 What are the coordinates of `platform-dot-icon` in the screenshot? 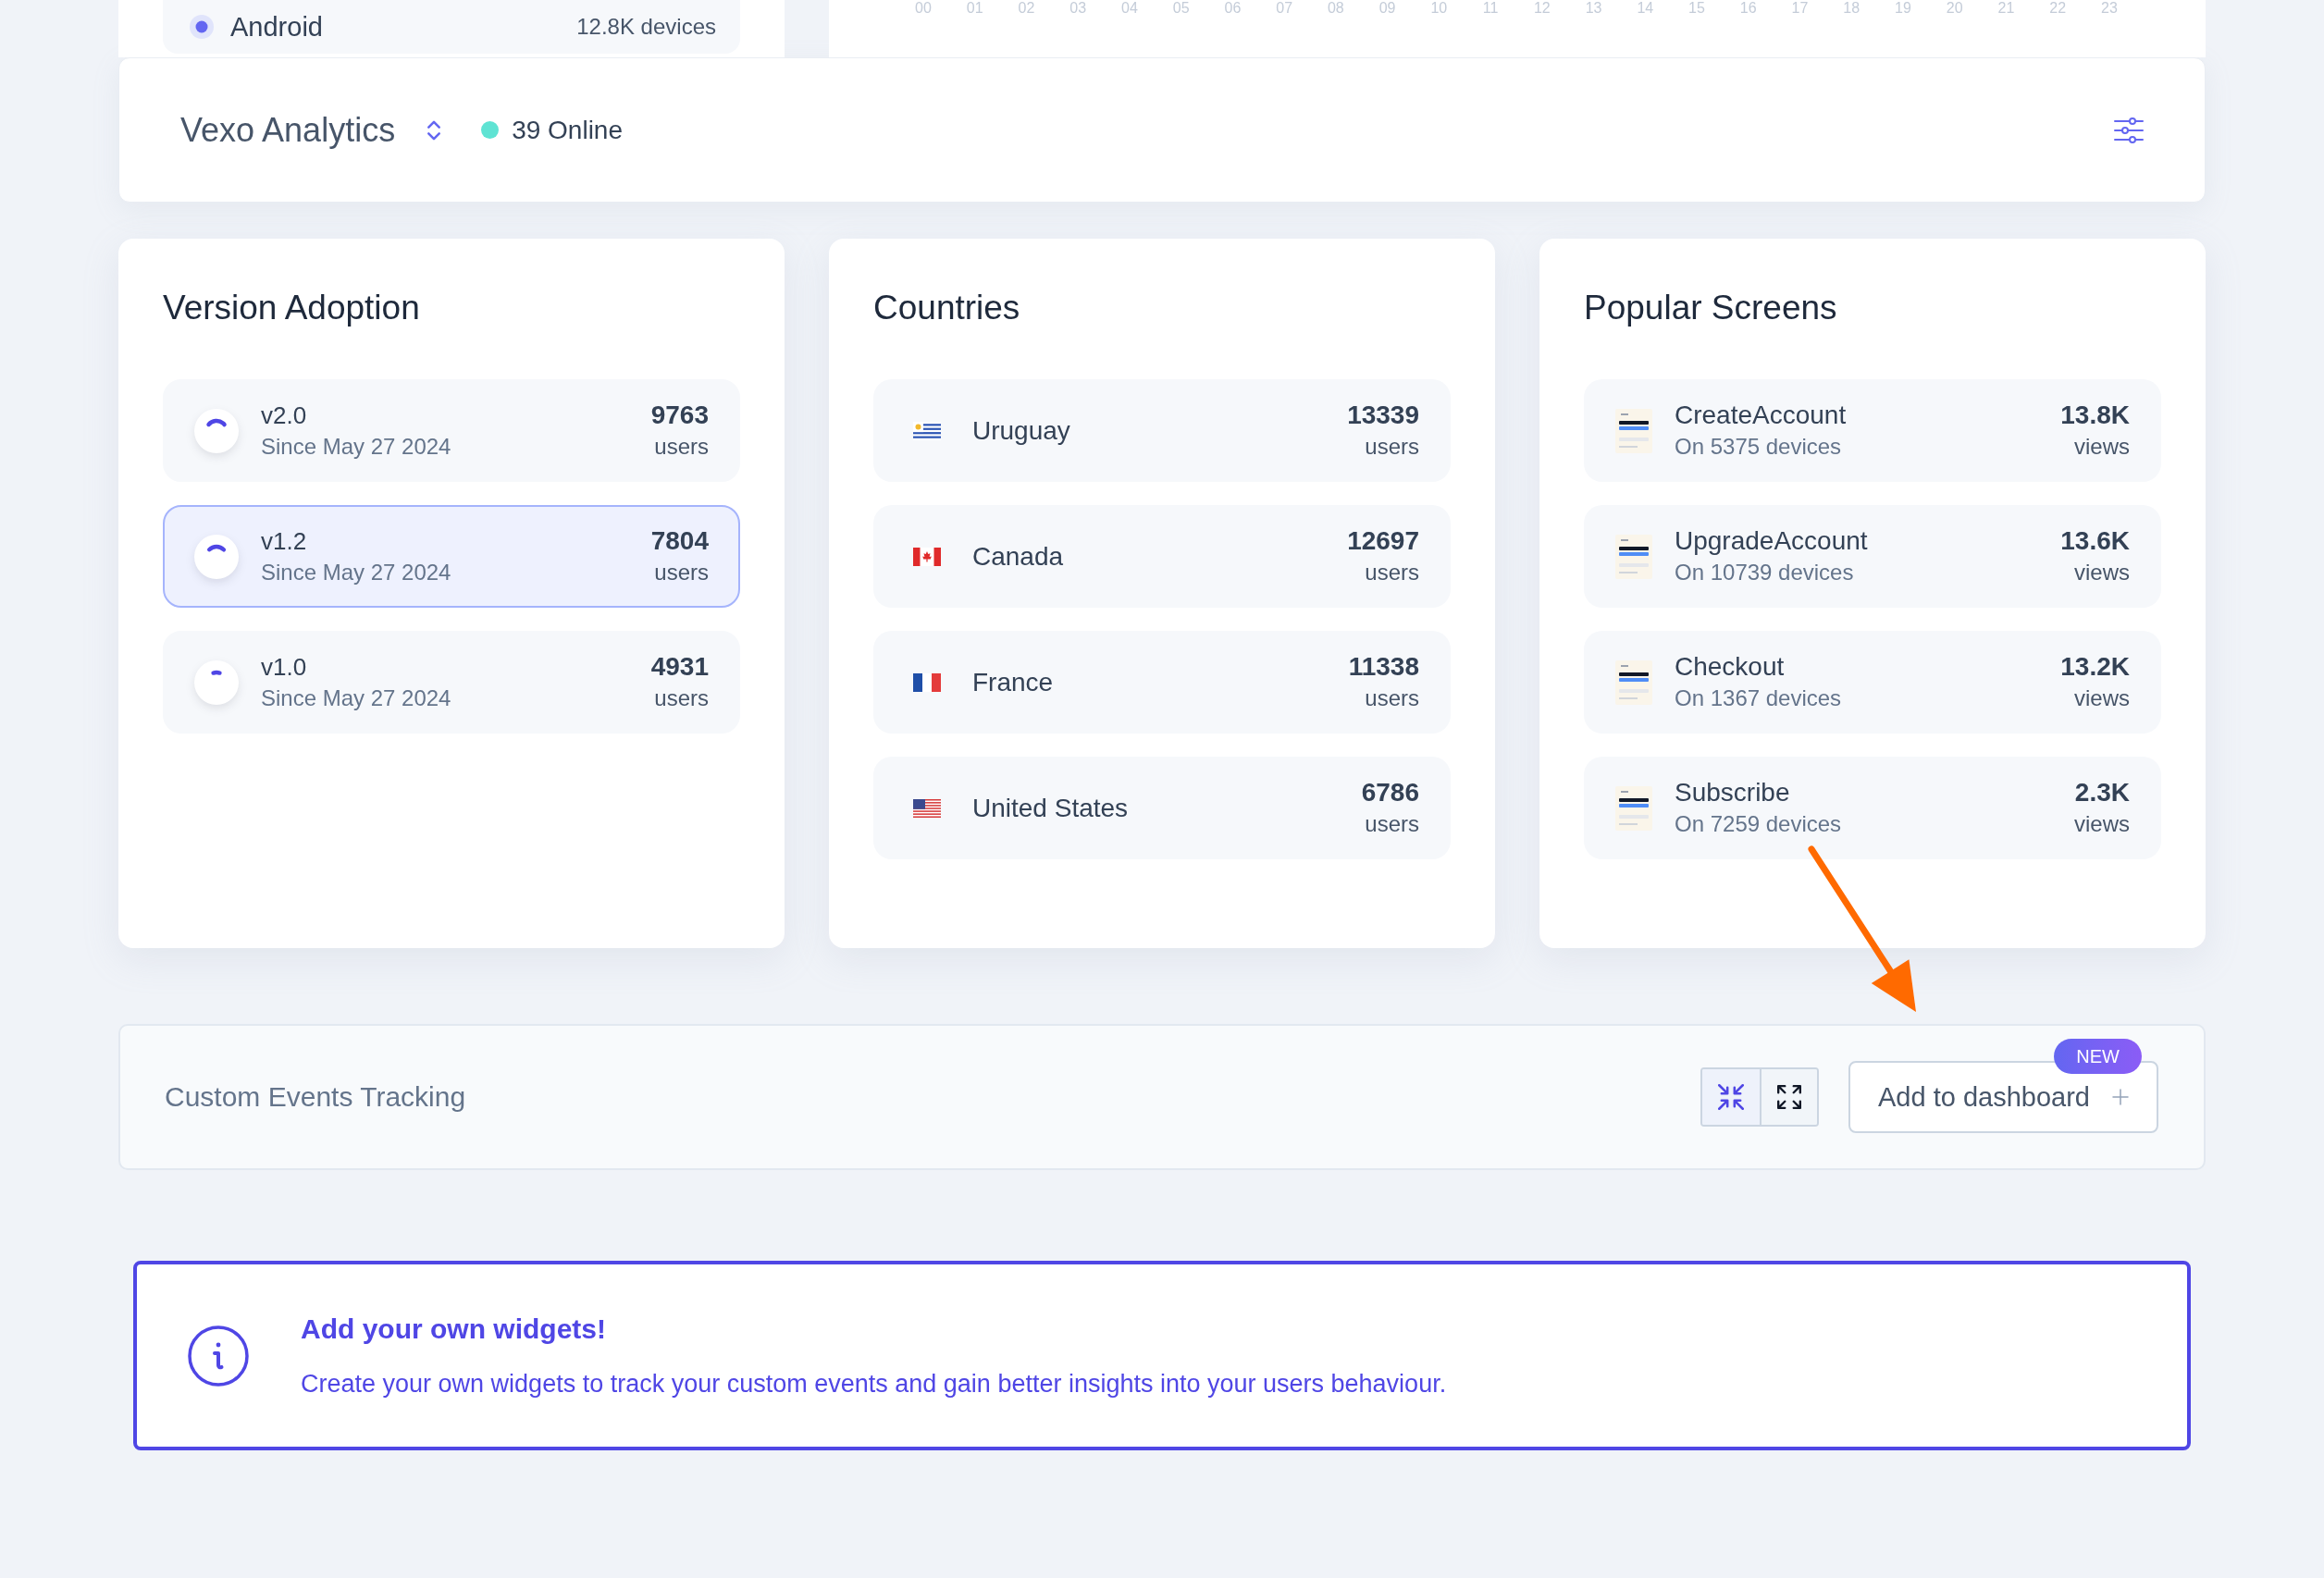 It's located at (202, 27).